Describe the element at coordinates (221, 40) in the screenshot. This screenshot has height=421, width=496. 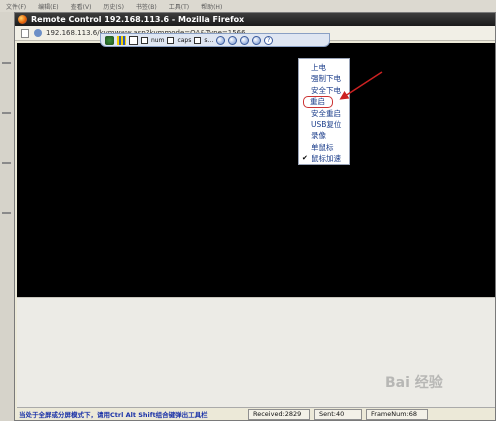
I see `keyboard-icon` at that location.